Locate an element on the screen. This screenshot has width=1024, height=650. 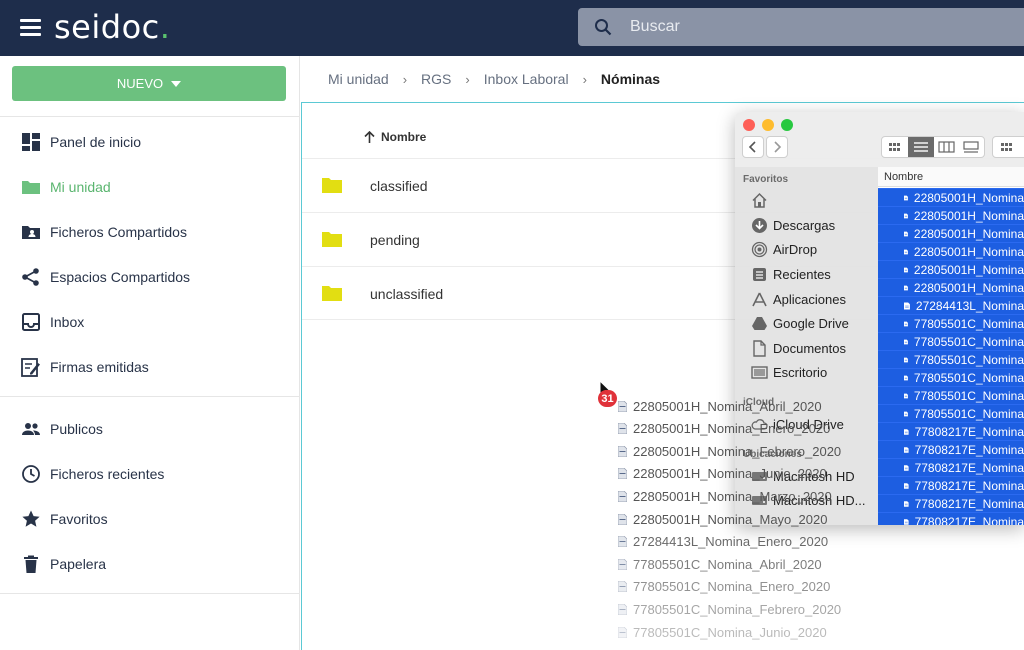
sidebar-item-favoritos: Favoritos is located at coordinates (150, 519).